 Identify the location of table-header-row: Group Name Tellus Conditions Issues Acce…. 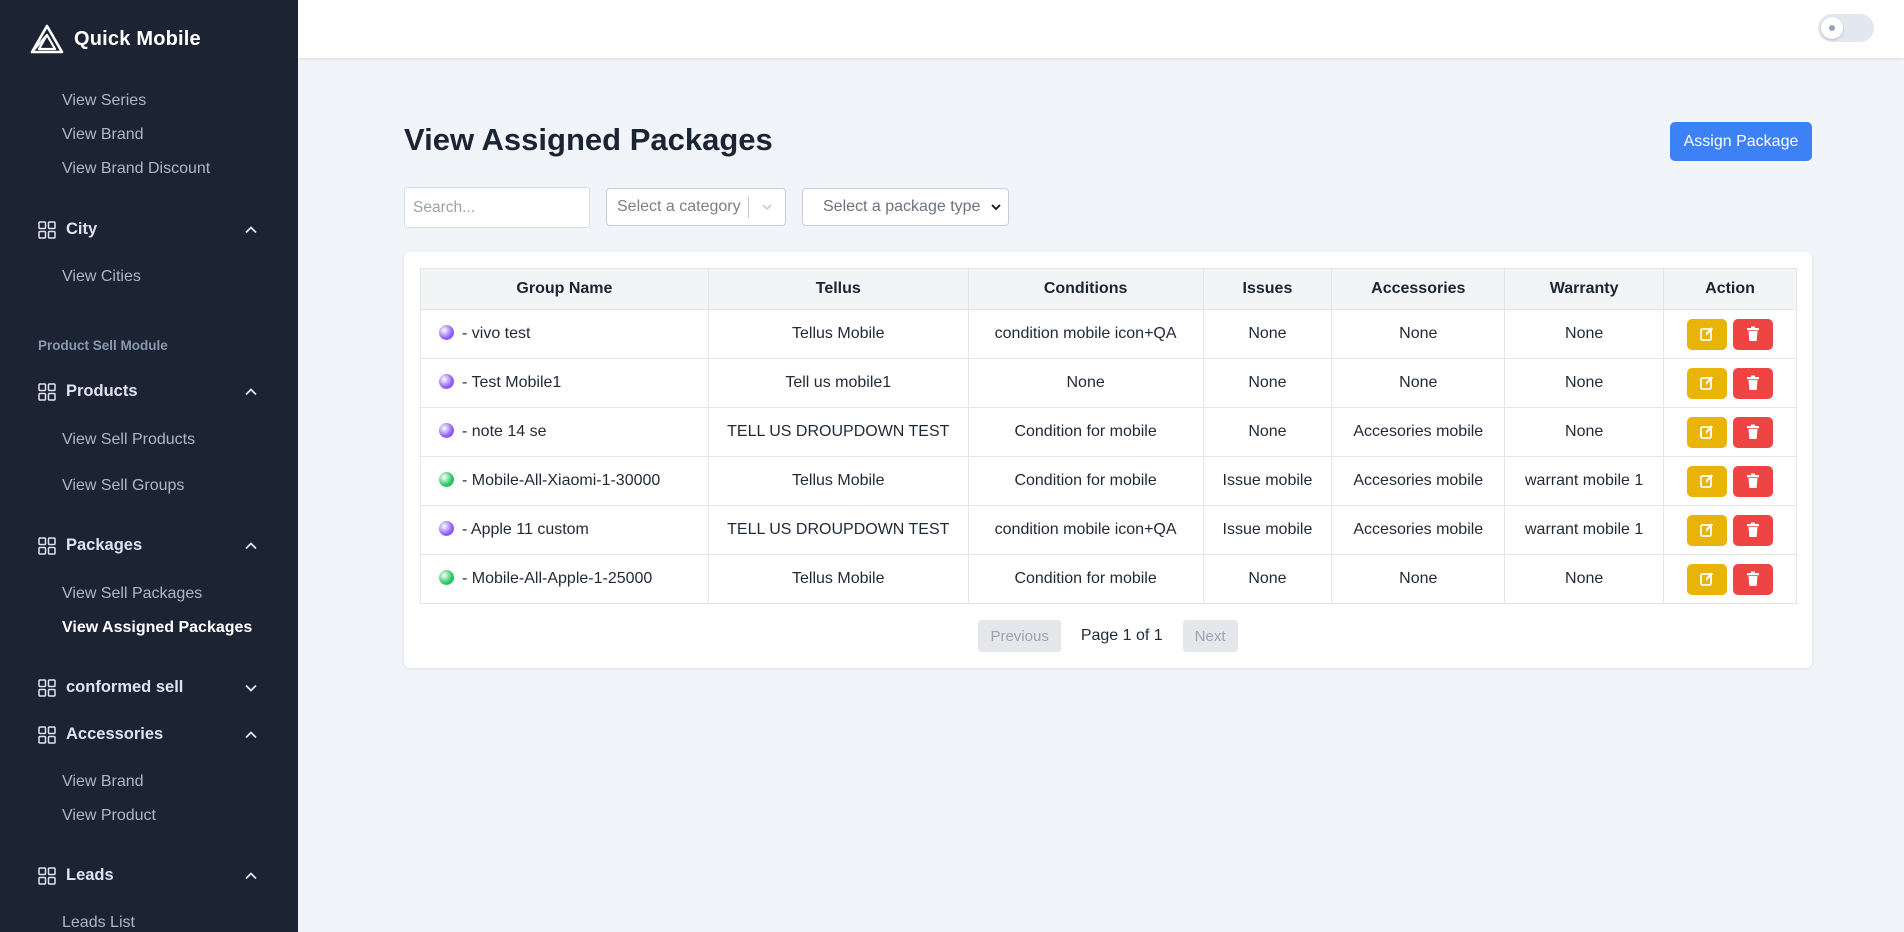
(1108, 289).